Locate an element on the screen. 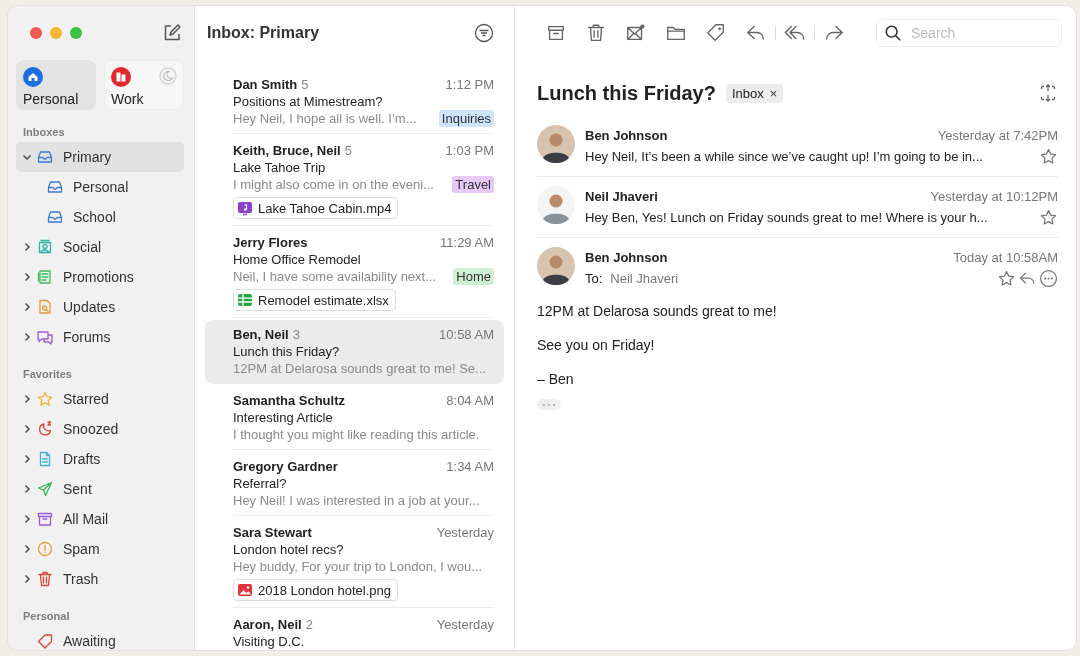 This screenshot has width=1080, height=656. attachment-chip: Lake Tahoe Cabin.mp4 is located at coordinates (316, 208).